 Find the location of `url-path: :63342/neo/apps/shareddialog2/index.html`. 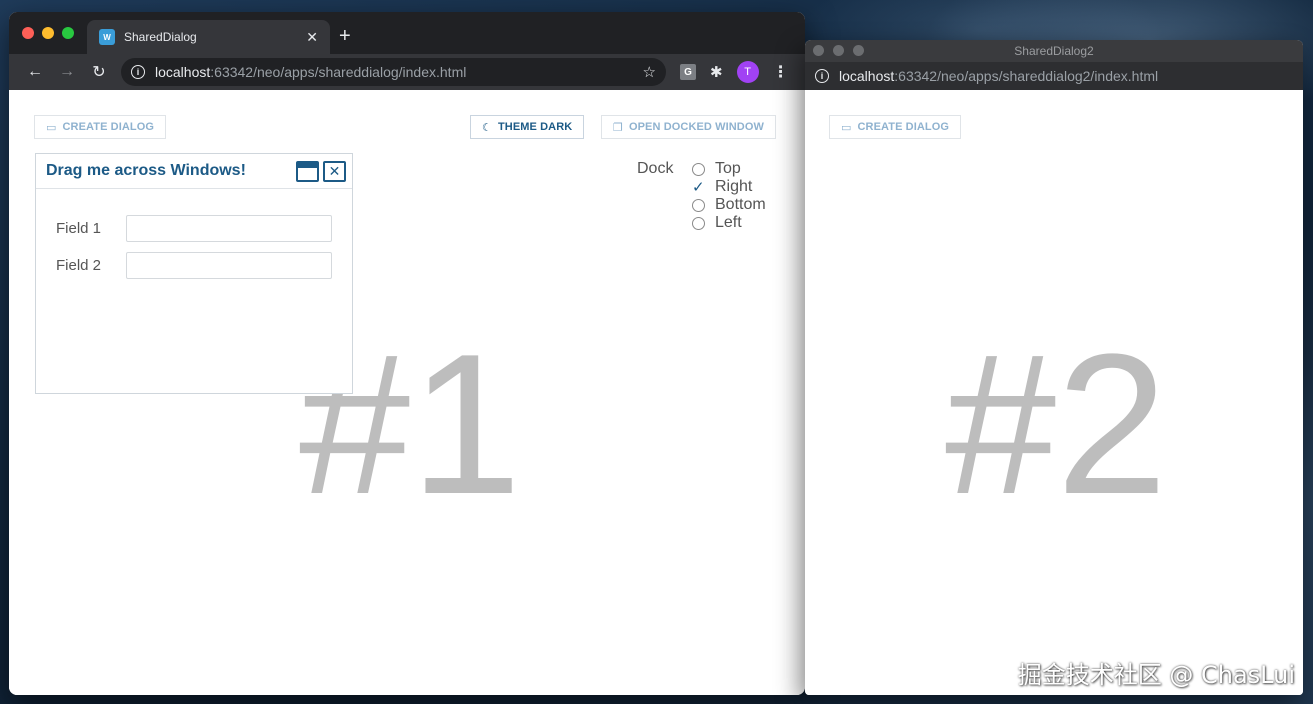

url-path: :63342/neo/apps/shareddialog2/index.html is located at coordinates (1026, 76).